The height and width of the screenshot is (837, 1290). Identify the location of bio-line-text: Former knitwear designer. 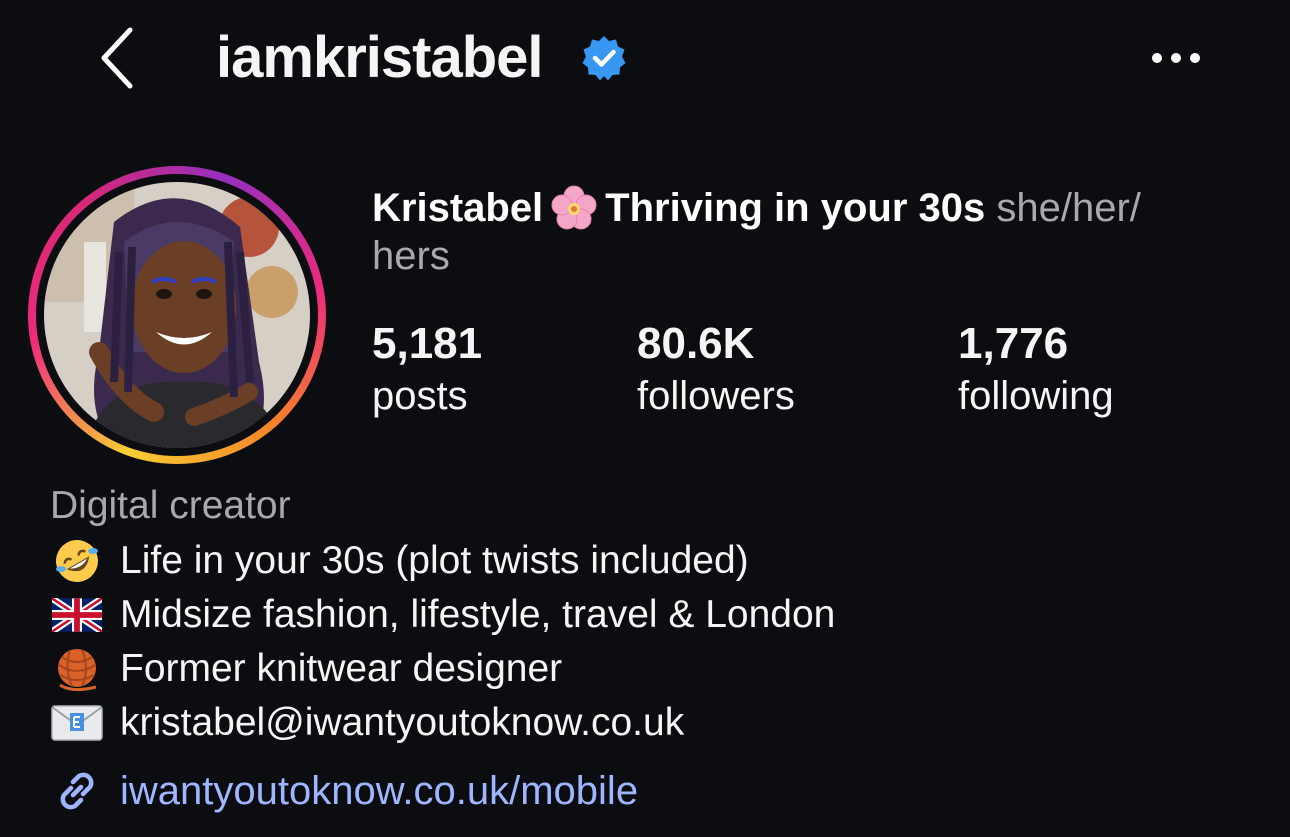
(341, 668).